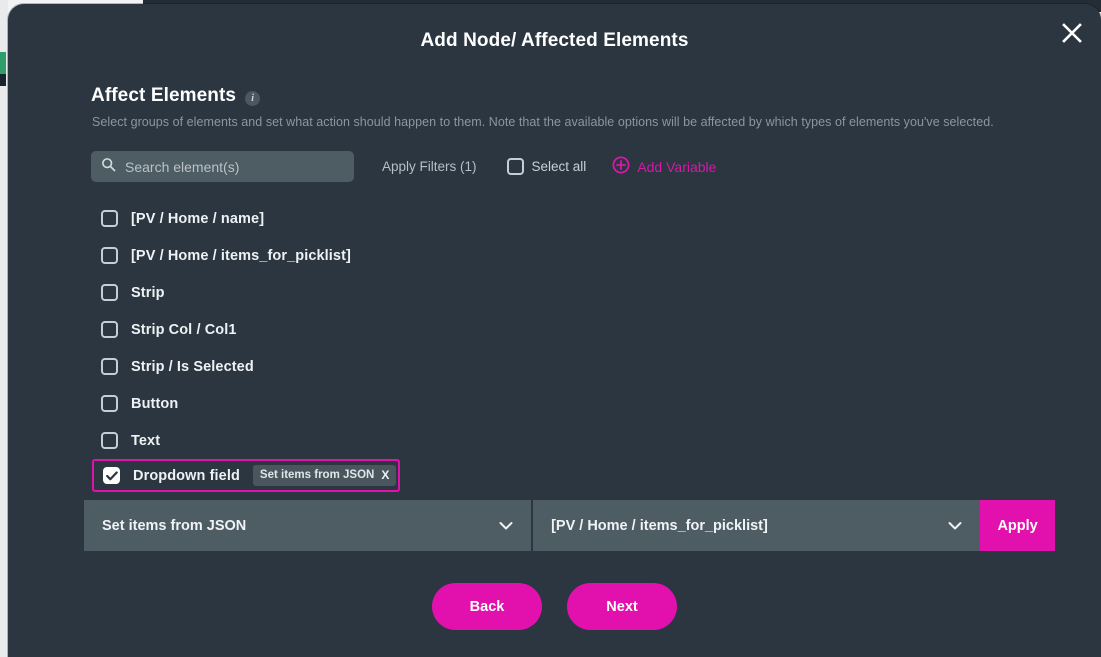  Describe the element at coordinates (155, 403) in the screenshot. I see `element-label: Button` at that location.